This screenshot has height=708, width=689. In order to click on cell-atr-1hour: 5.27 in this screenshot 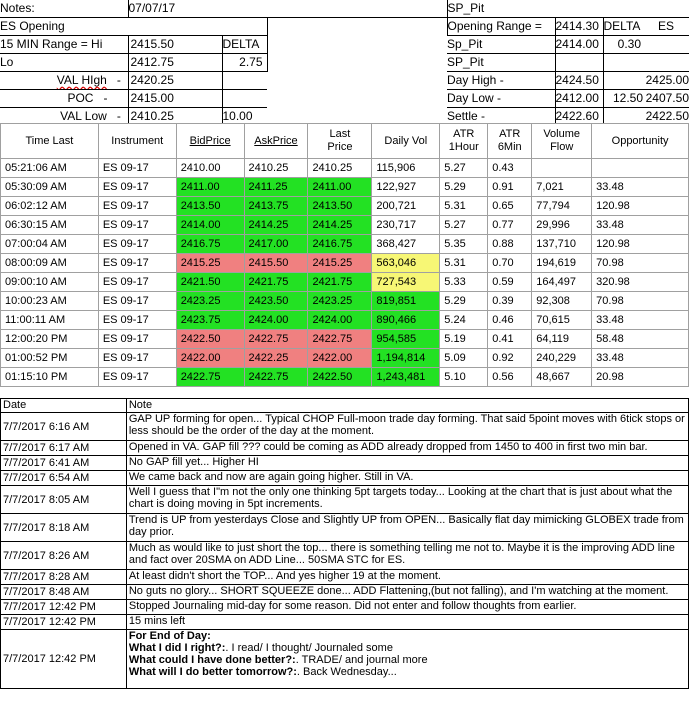, I will do `click(464, 168)`.